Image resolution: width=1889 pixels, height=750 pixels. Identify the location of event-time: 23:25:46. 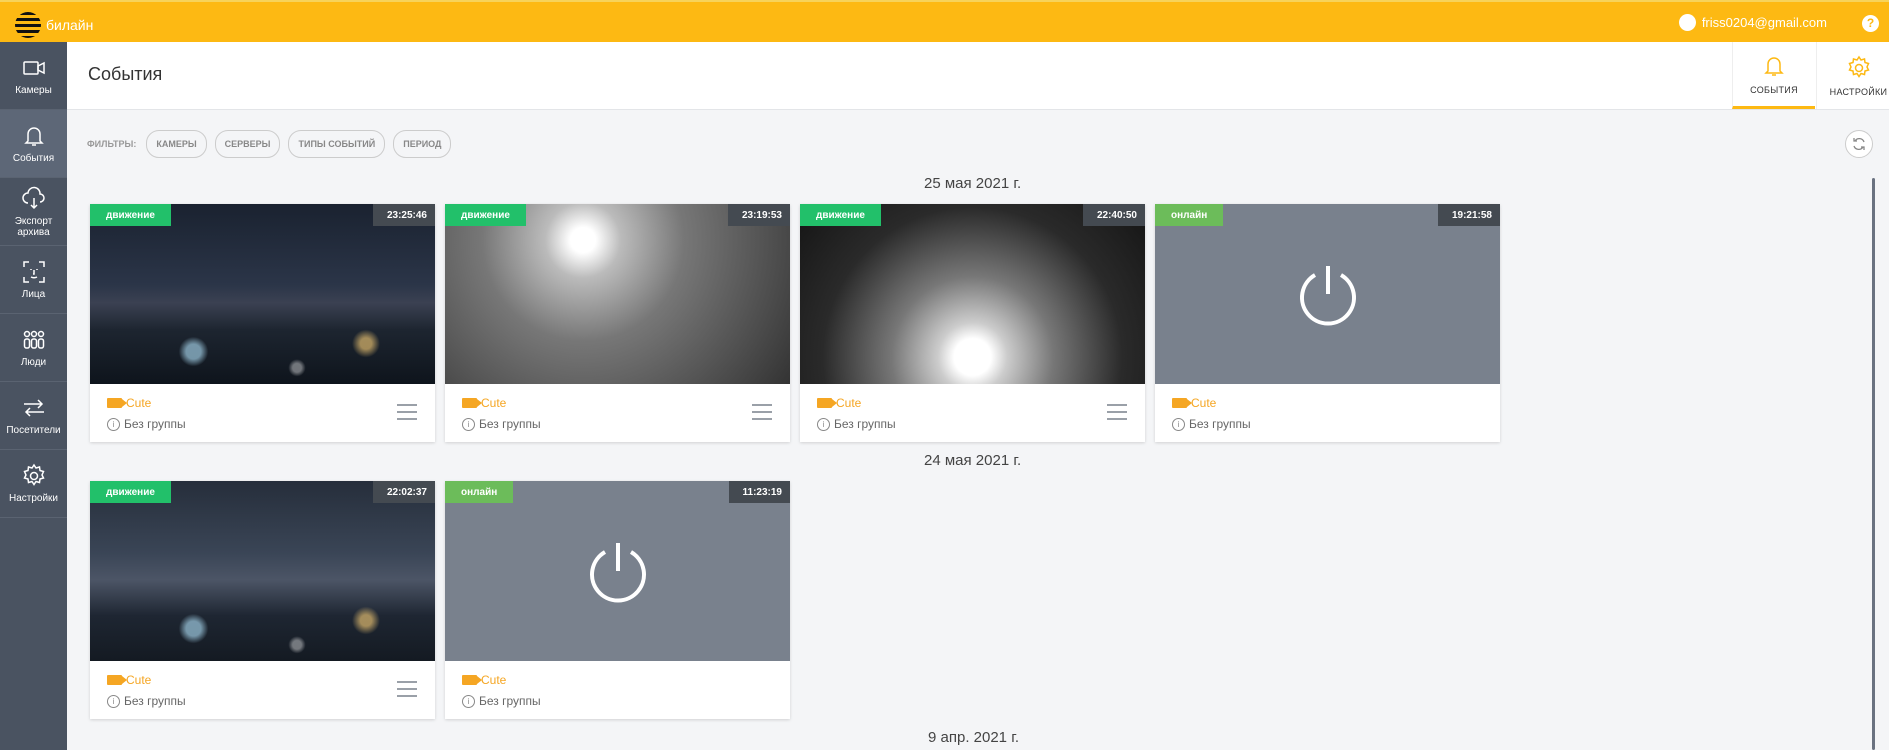
(403, 215).